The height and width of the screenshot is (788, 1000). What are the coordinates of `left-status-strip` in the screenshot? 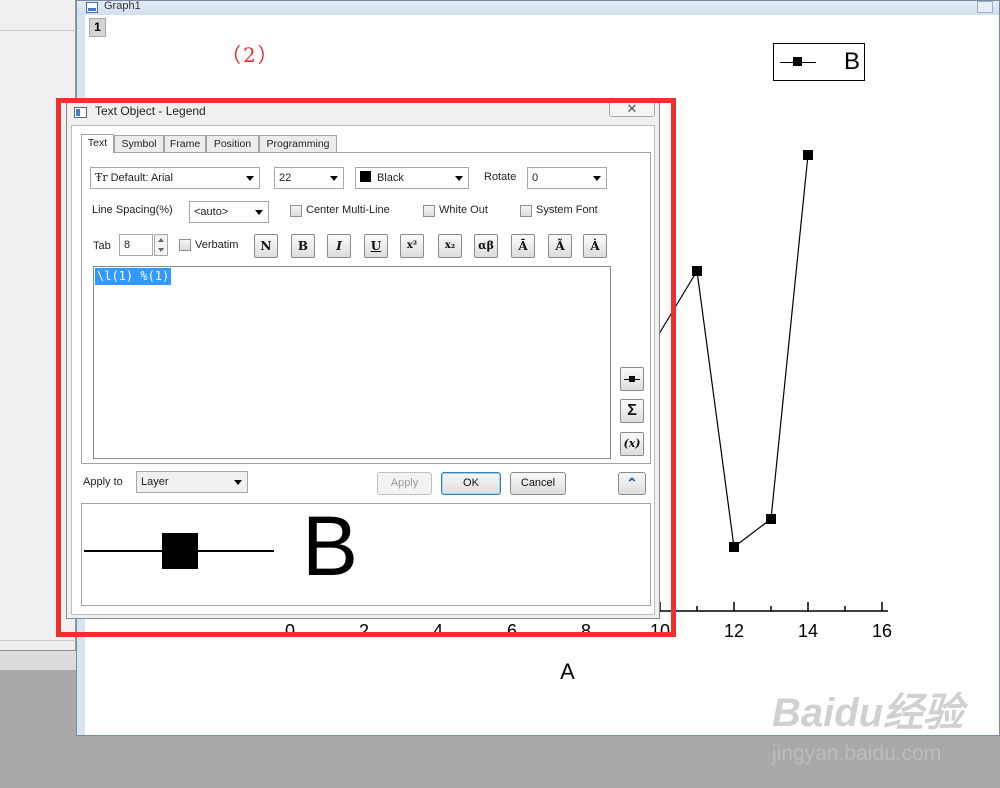 It's located at (38, 660).